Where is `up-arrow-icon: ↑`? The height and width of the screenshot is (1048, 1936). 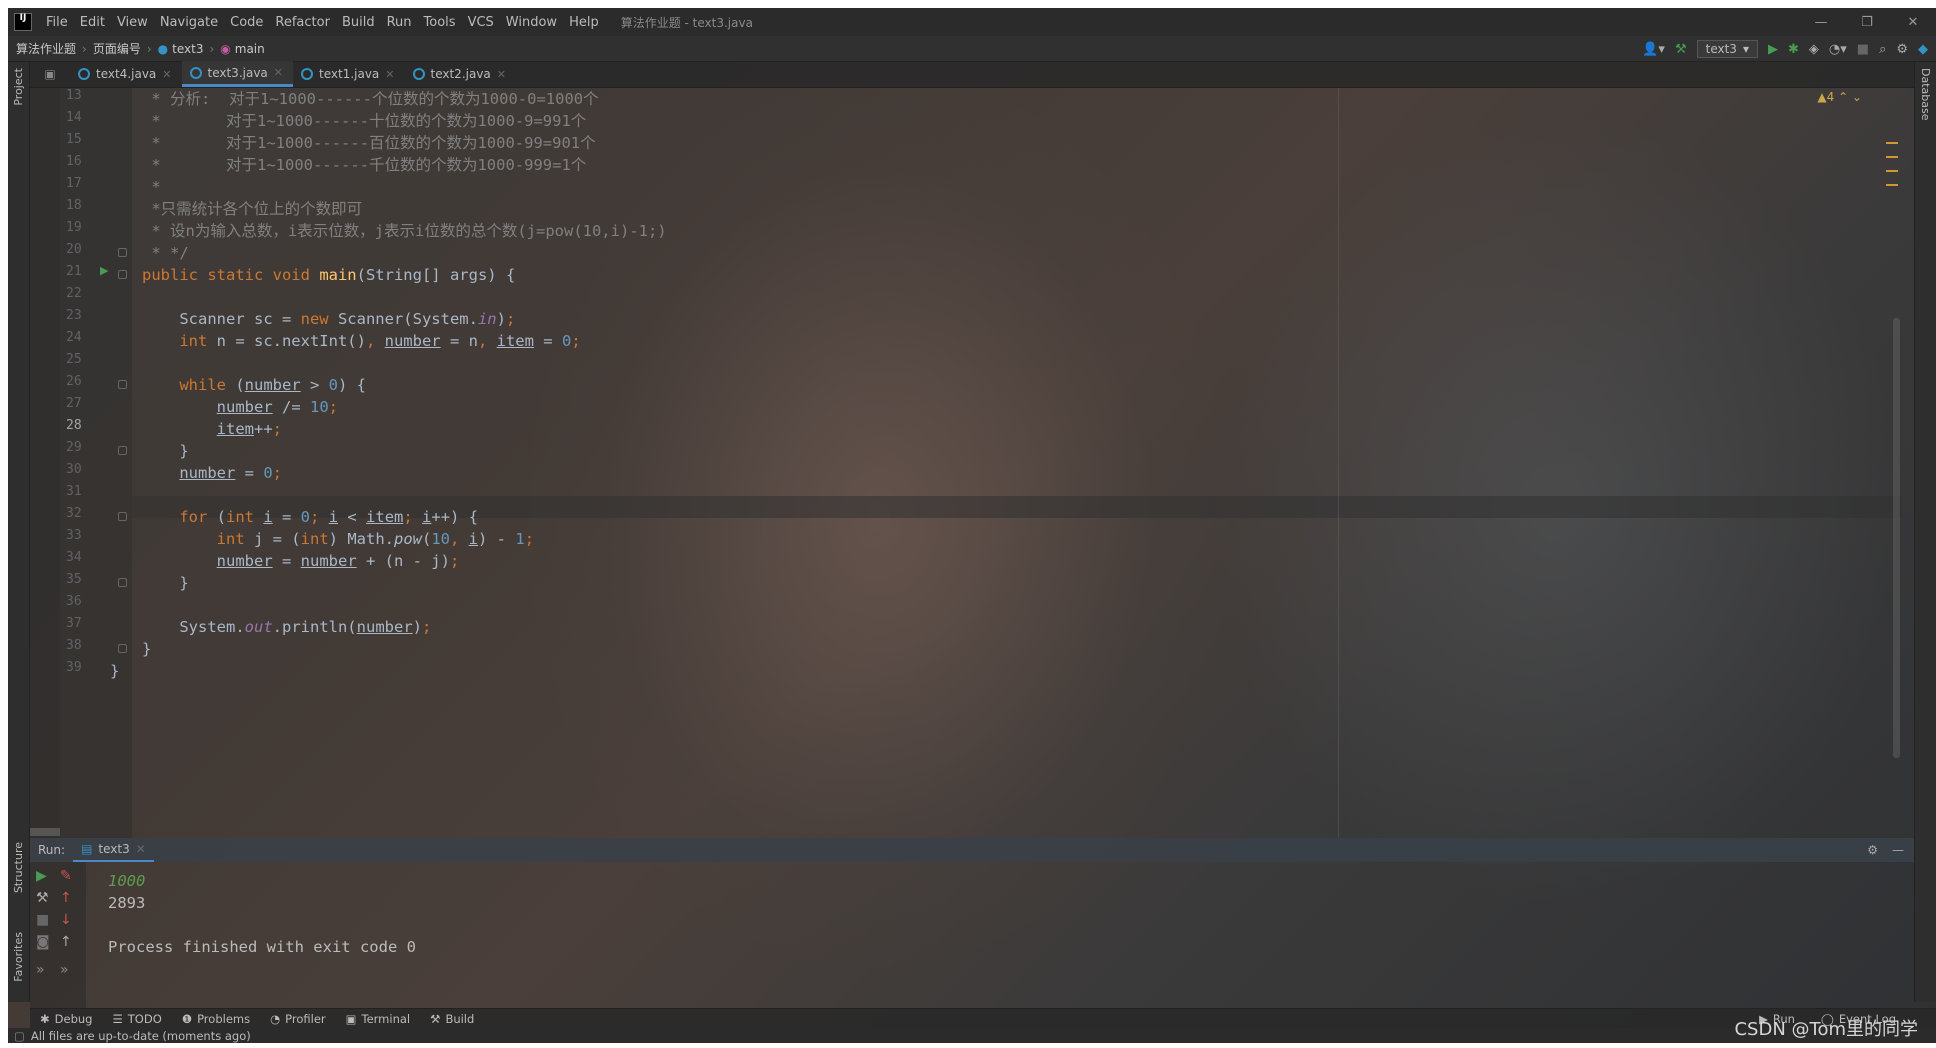 up-arrow-icon: ↑ is located at coordinates (66, 898).